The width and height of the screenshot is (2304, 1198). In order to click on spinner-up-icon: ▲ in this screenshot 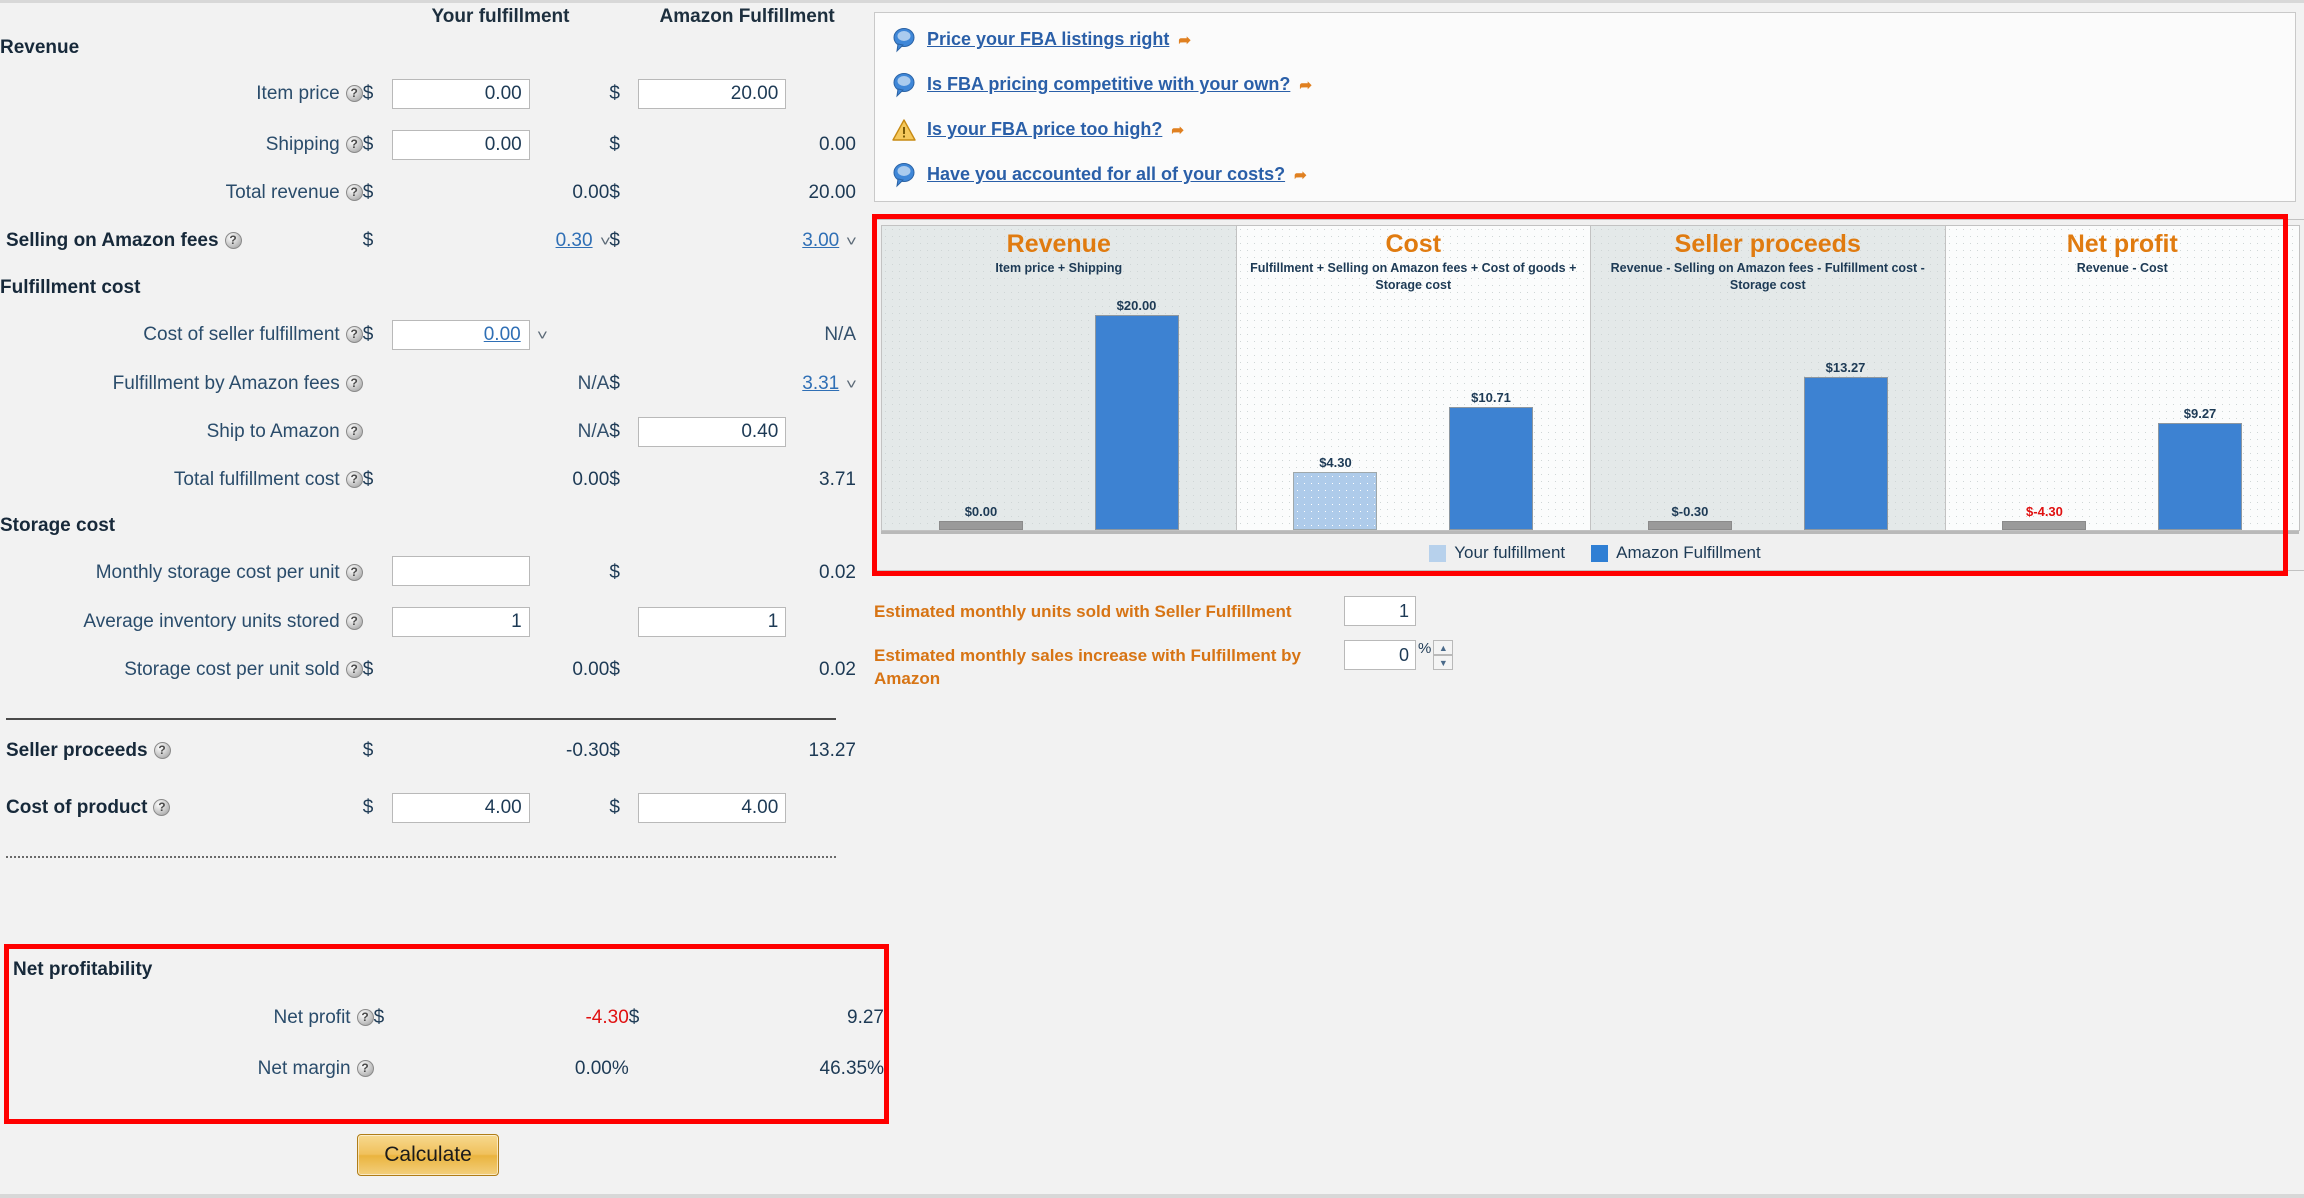, I will do `click(1443, 647)`.